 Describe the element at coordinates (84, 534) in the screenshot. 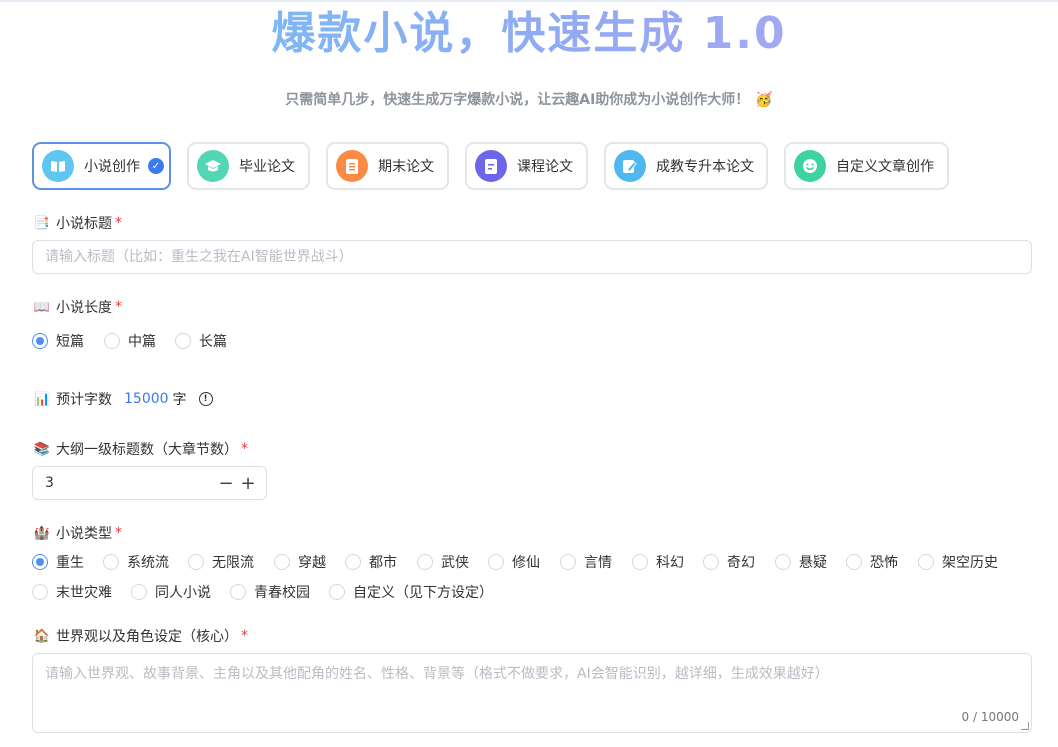

I see `genre-label-text: 小说类型` at that location.